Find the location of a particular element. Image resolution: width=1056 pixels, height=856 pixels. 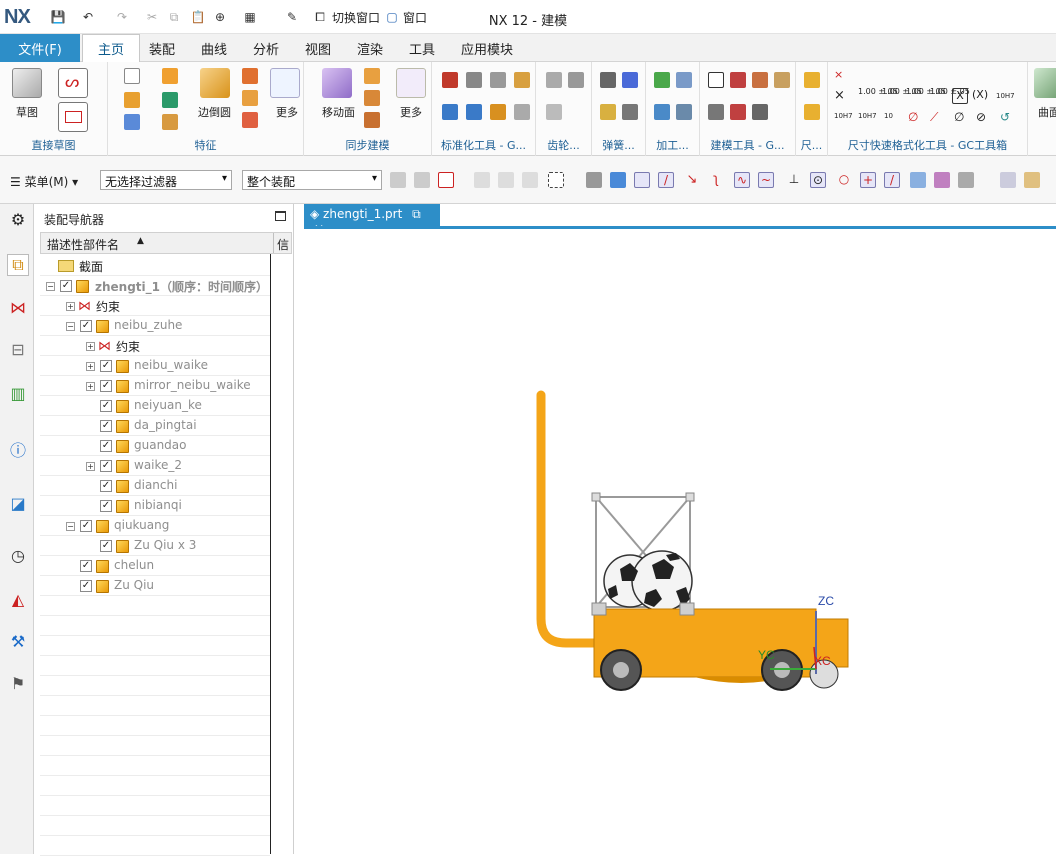

rect-select-icon is located at coordinates (556, 180).